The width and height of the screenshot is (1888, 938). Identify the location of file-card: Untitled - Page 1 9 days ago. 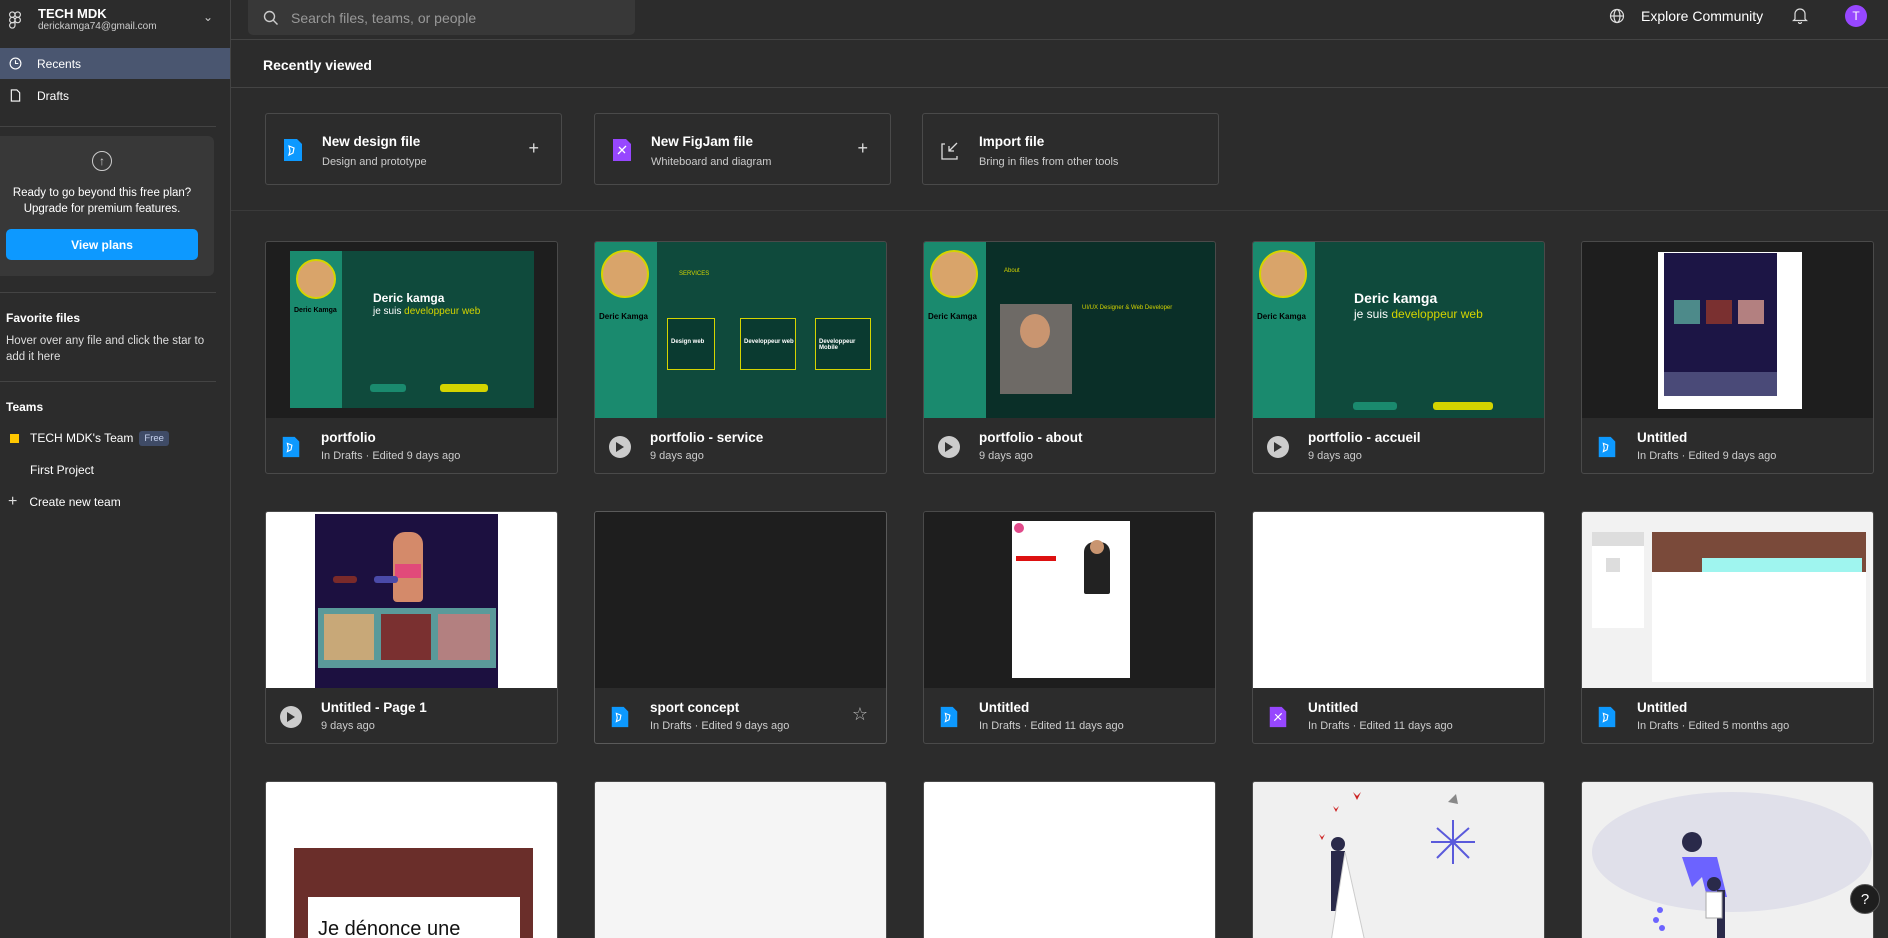
(411, 627).